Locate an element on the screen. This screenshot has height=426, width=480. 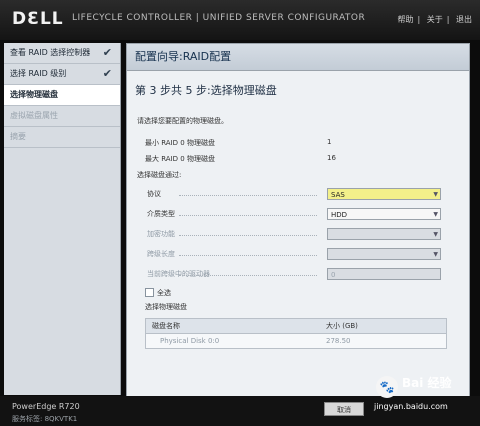
physical-disk-table: 磁盘名称 大小 (GB) Physical Disk 0:0 278.50 is located at coordinates (296, 333).